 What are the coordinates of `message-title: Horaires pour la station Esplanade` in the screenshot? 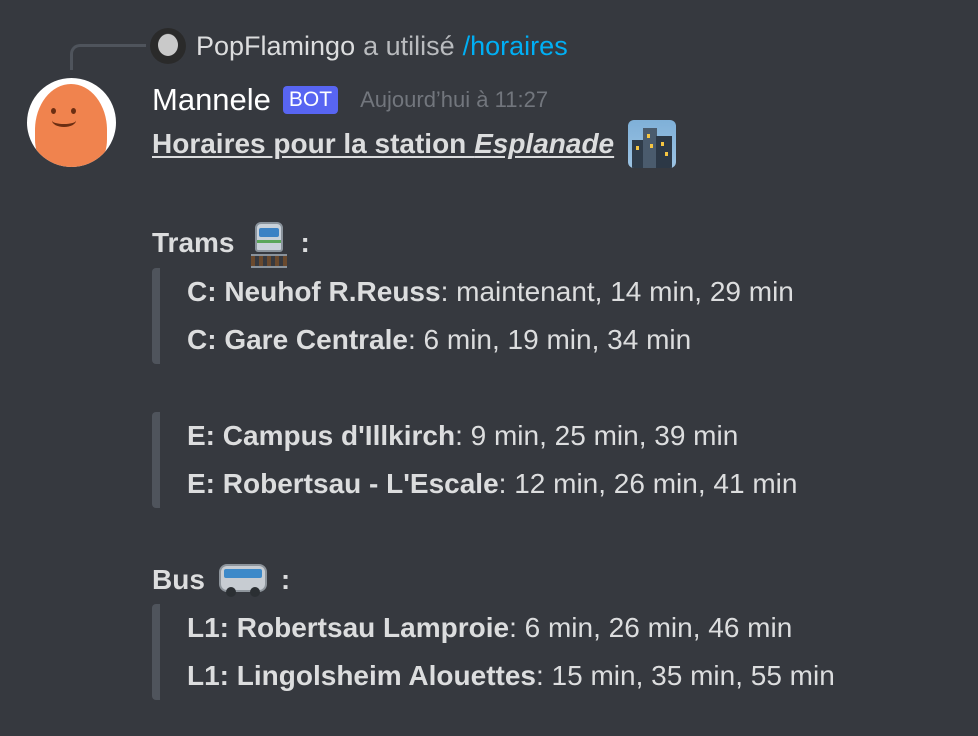 It's located at (383, 144).